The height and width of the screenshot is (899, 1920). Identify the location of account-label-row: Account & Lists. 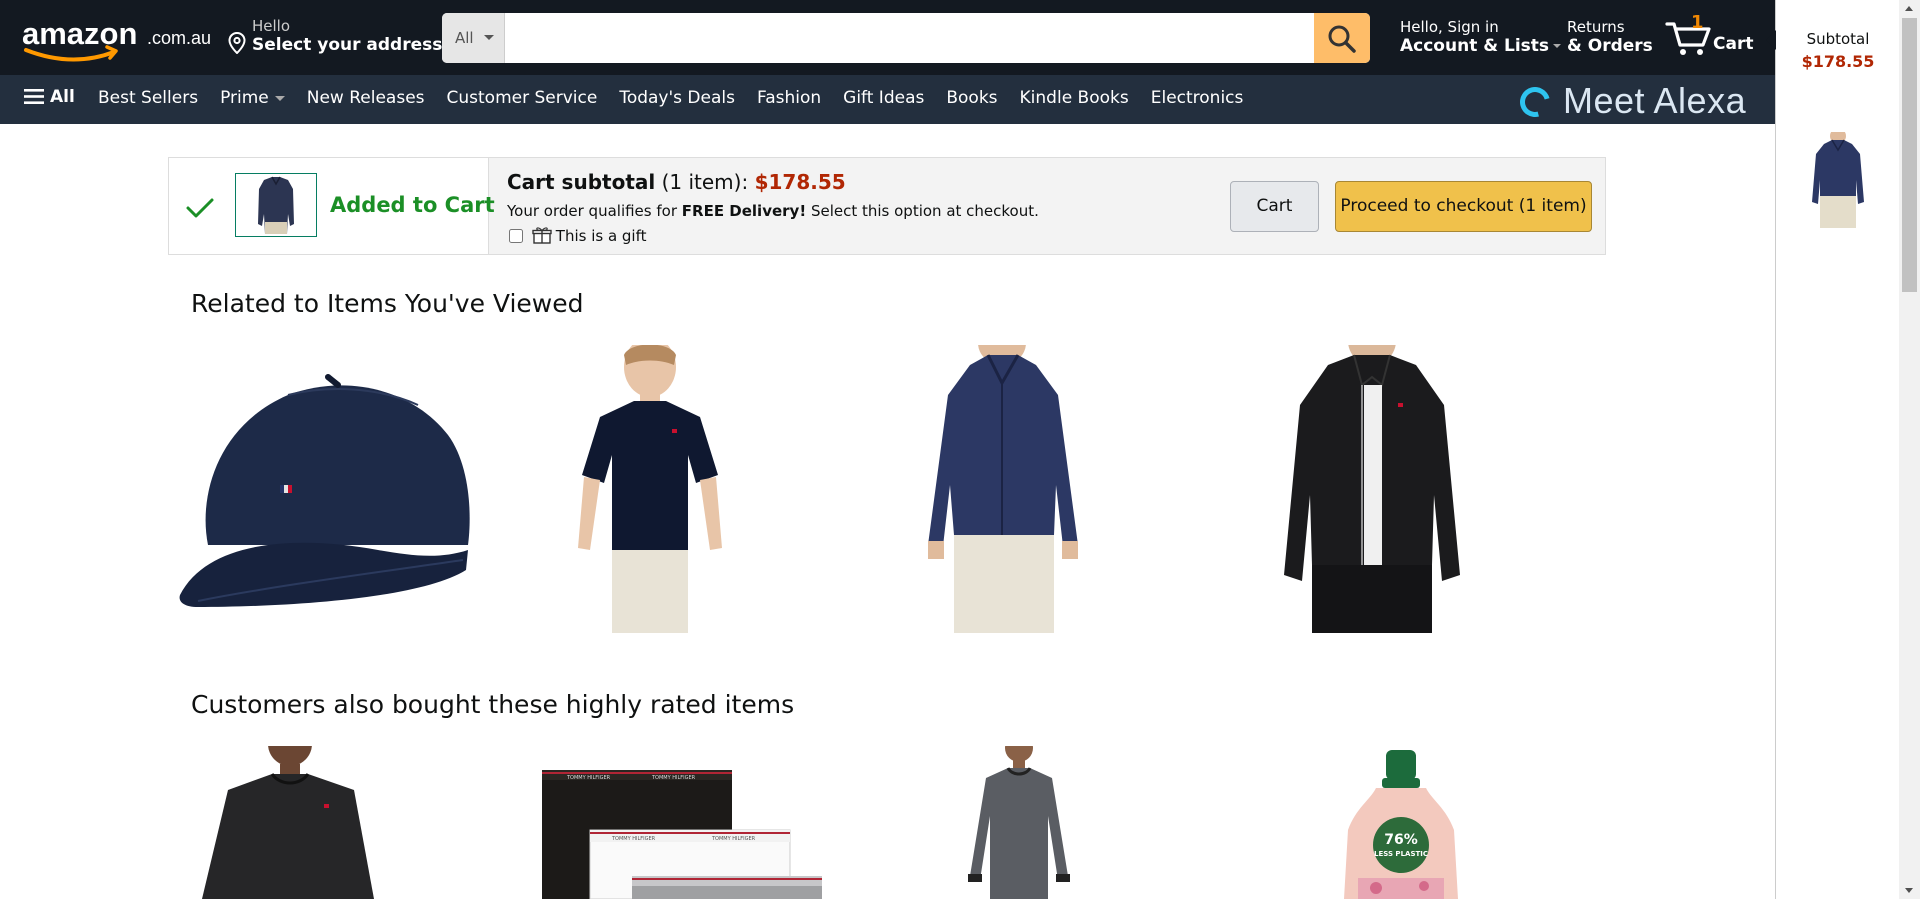
(1481, 46).